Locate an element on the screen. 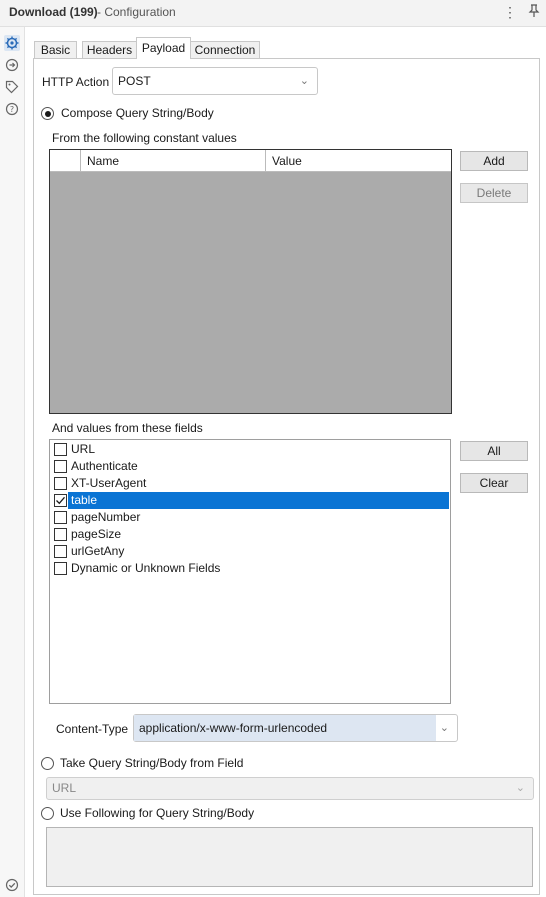 This screenshot has height=897, width=546. window-subtitle: - Configuration is located at coordinates (136, 12).